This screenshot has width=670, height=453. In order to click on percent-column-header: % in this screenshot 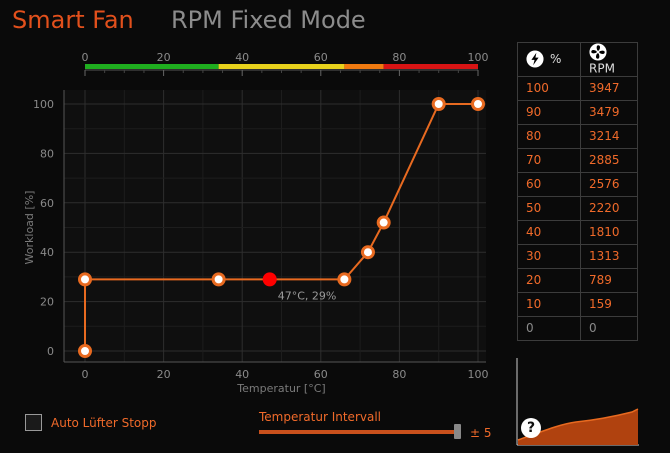, I will do `click(549, 59)`.